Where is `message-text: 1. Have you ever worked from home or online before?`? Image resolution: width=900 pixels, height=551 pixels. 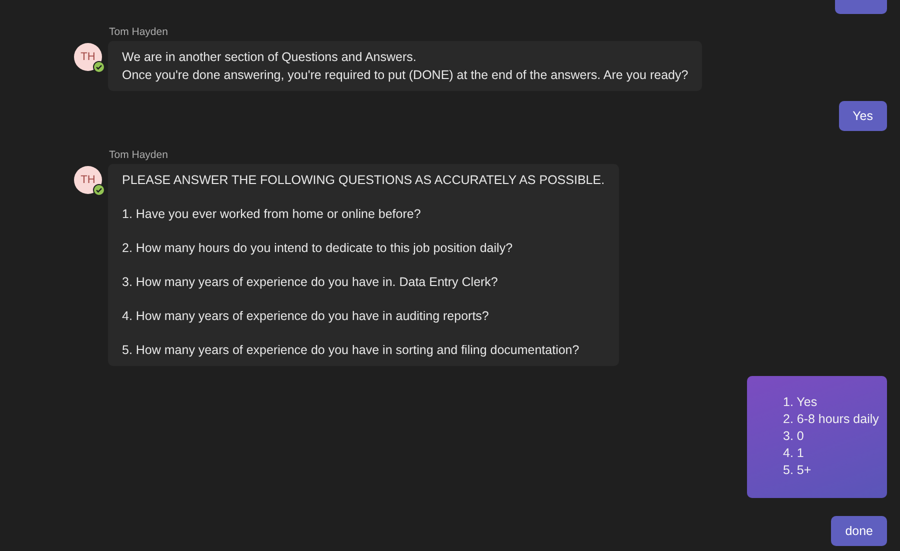
message-text: 1. Have you ever worked from home or online before? is located at coordinates (272, 214).